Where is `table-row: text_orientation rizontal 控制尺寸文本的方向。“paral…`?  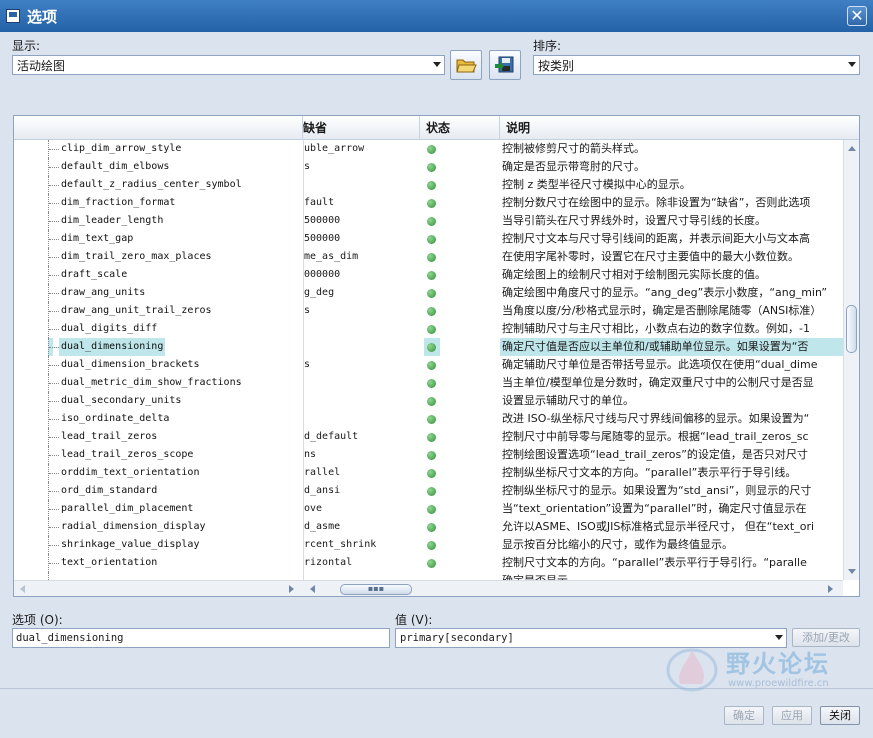 table-row: text_orientation rizontal 控制尺寸文本的方向。“paral… is located at coordinates (428, 563).